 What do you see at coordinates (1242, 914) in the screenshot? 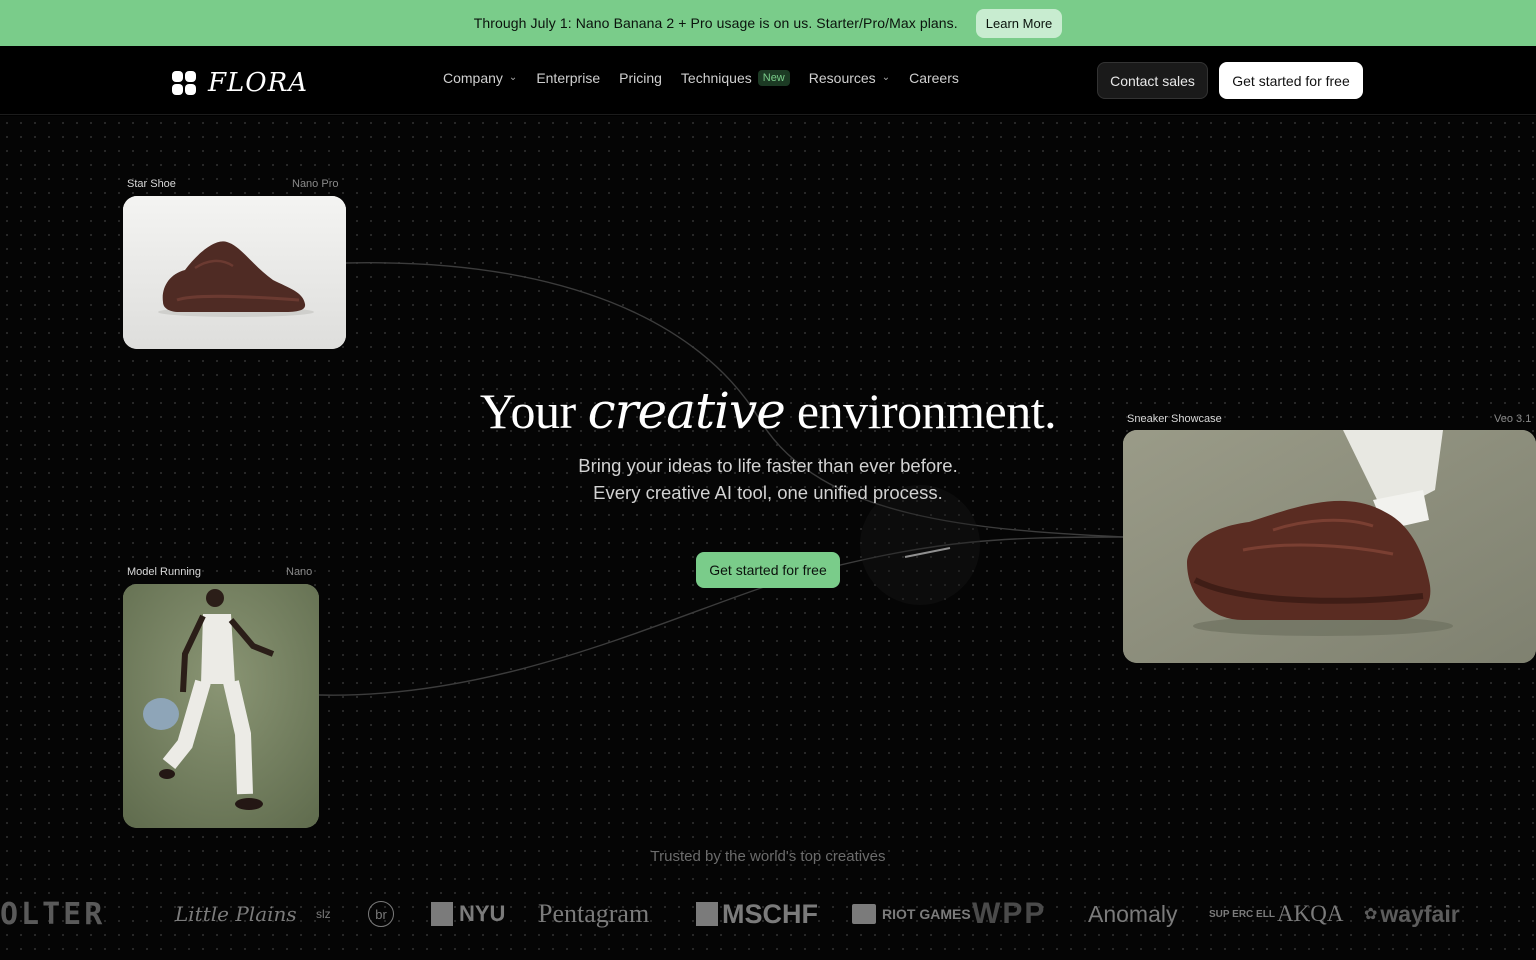
I see `logo-supercell: SUP ERC ELL` at bounding box center [1242, 914].